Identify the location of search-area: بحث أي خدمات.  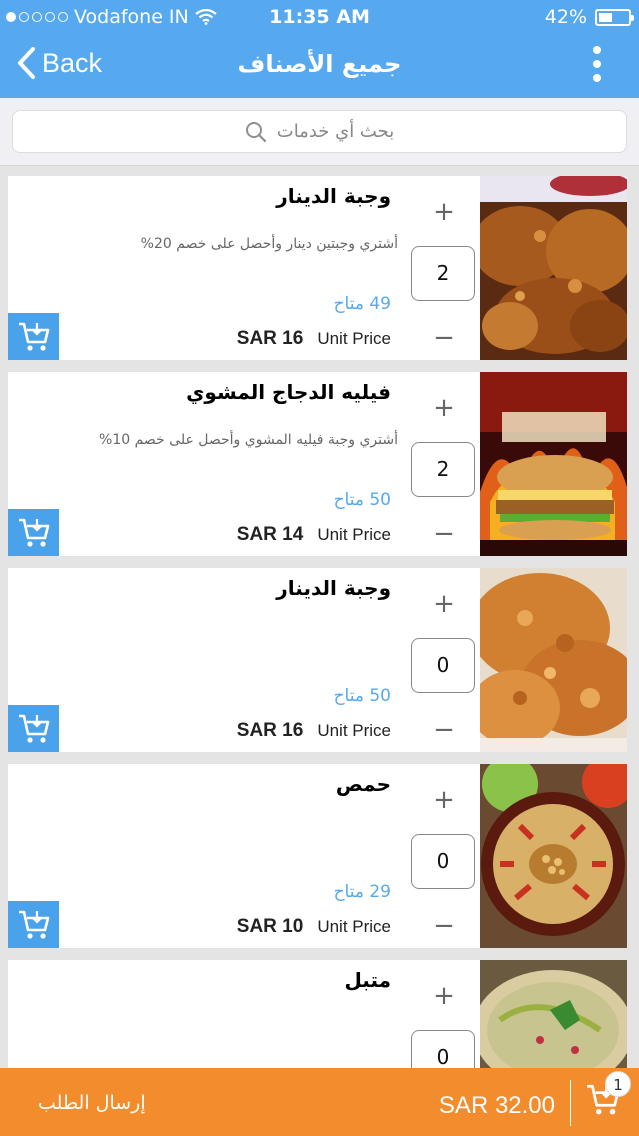
(319, 132).